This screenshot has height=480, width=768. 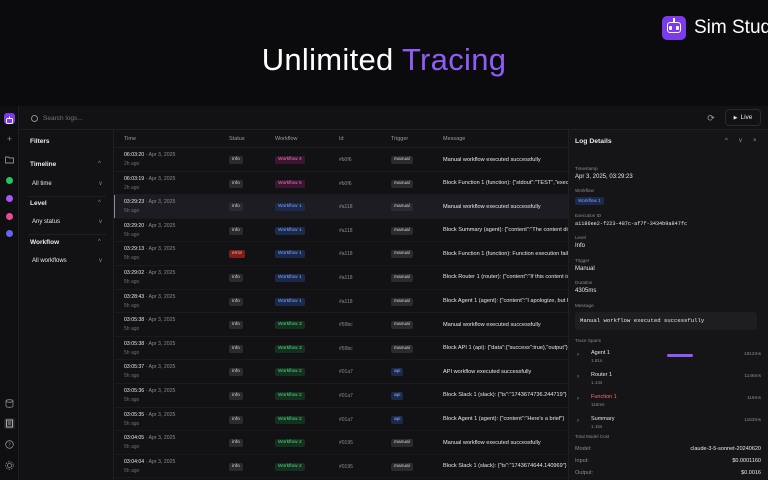 What do you see at coordinates (162, 225) in the screenshot?
I see `row-date: Apr 3, 2025` at bounding box center [162, 225].